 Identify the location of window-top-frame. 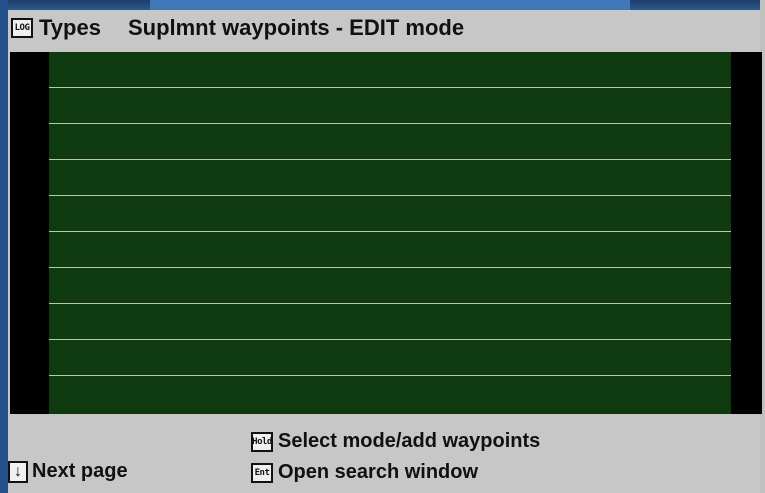
(382, 5).